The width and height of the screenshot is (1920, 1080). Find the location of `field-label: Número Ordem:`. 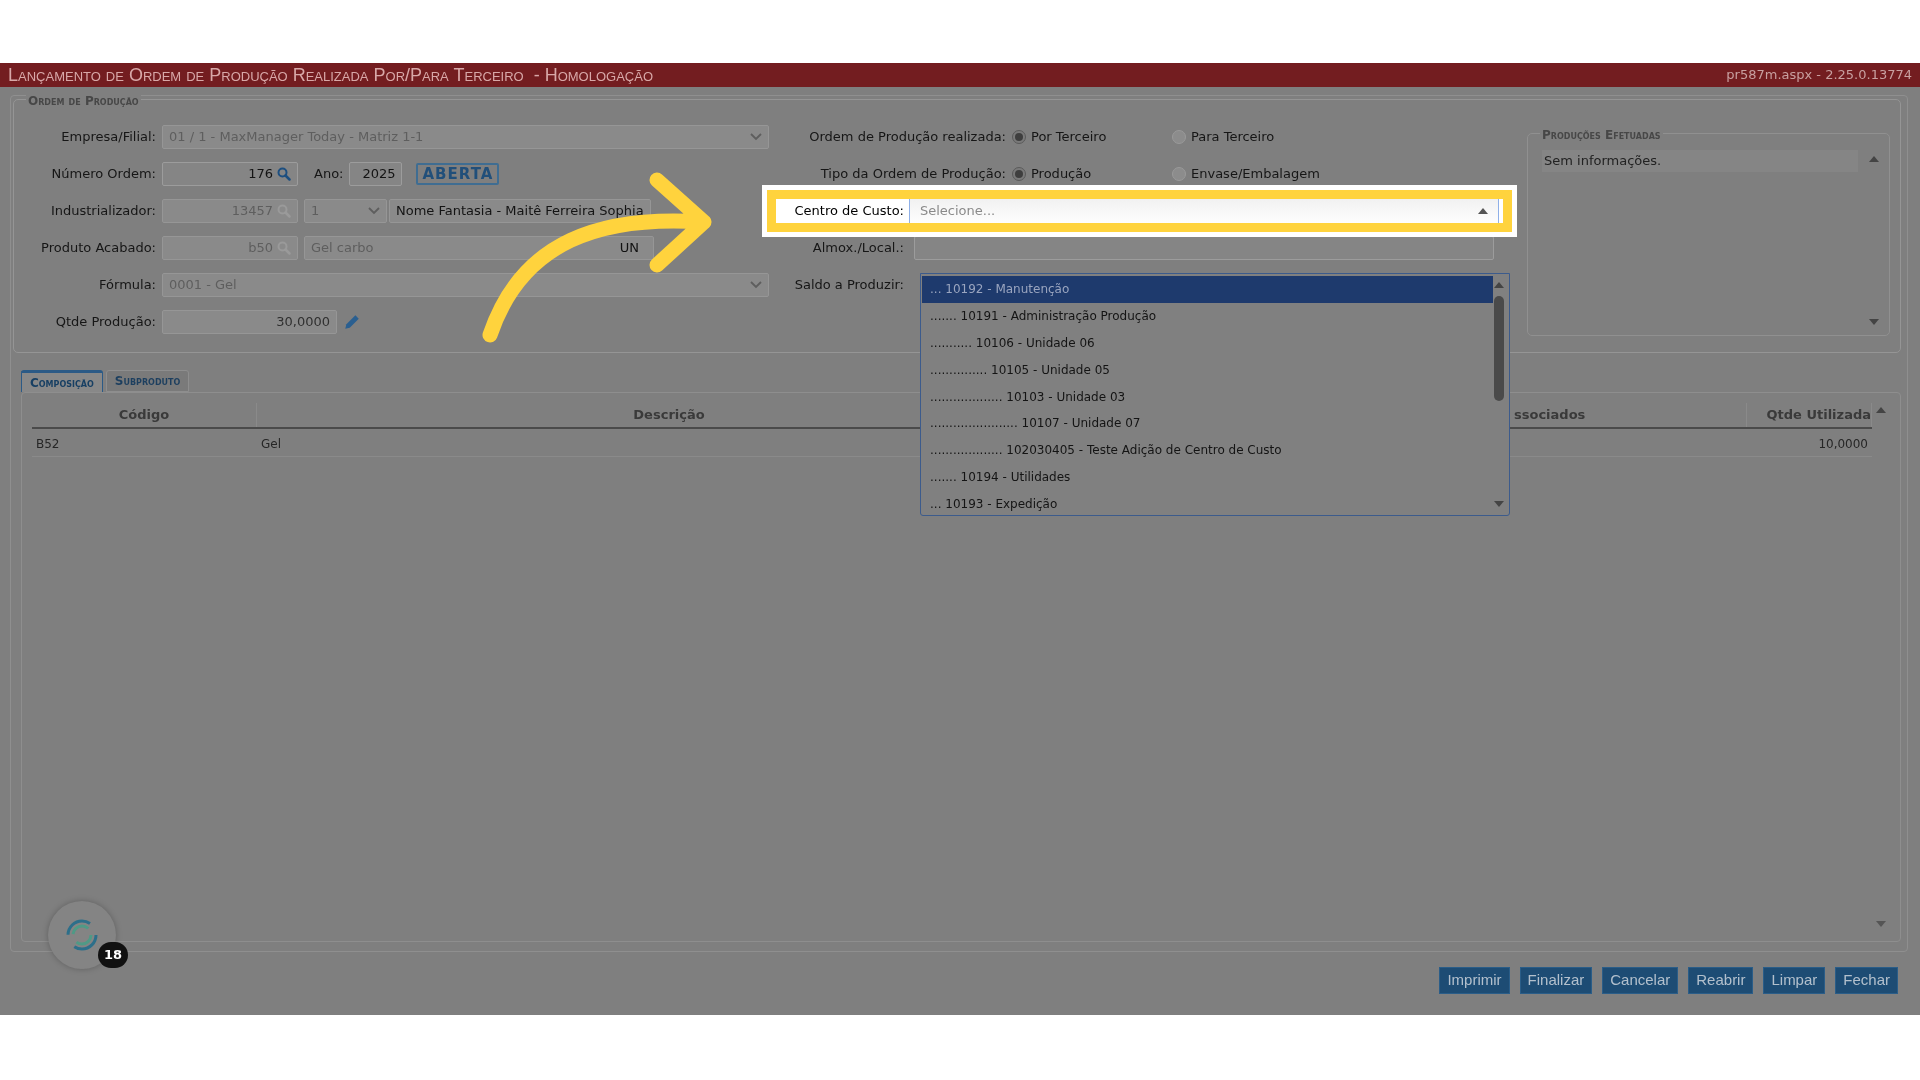

field-label: Número Ordem: is located at coordinates (103, 174).